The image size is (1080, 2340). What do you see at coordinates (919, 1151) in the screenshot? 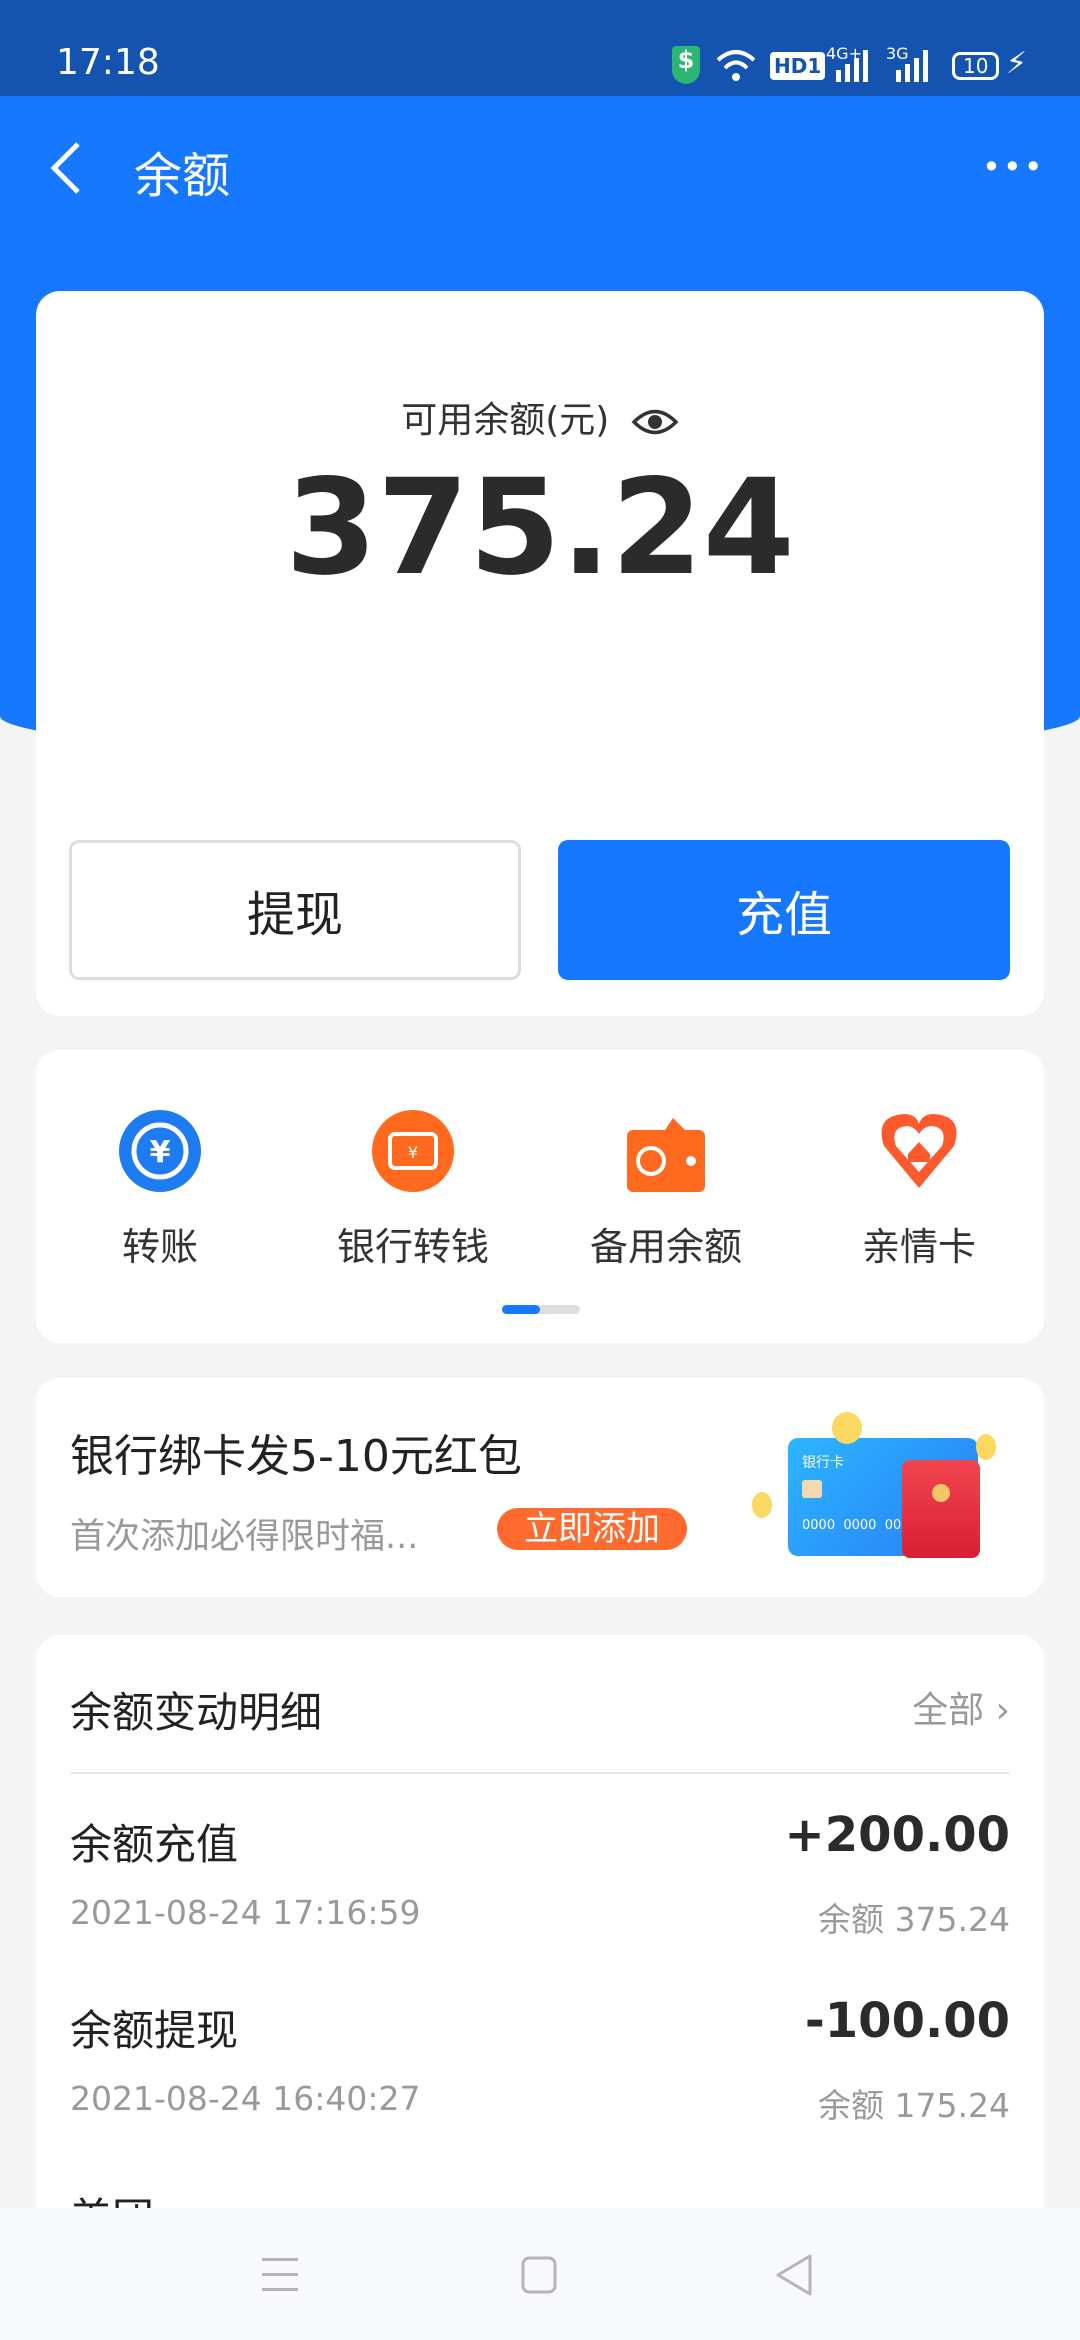
I see `heart-home-icon` at bounding box center [919, 1151].